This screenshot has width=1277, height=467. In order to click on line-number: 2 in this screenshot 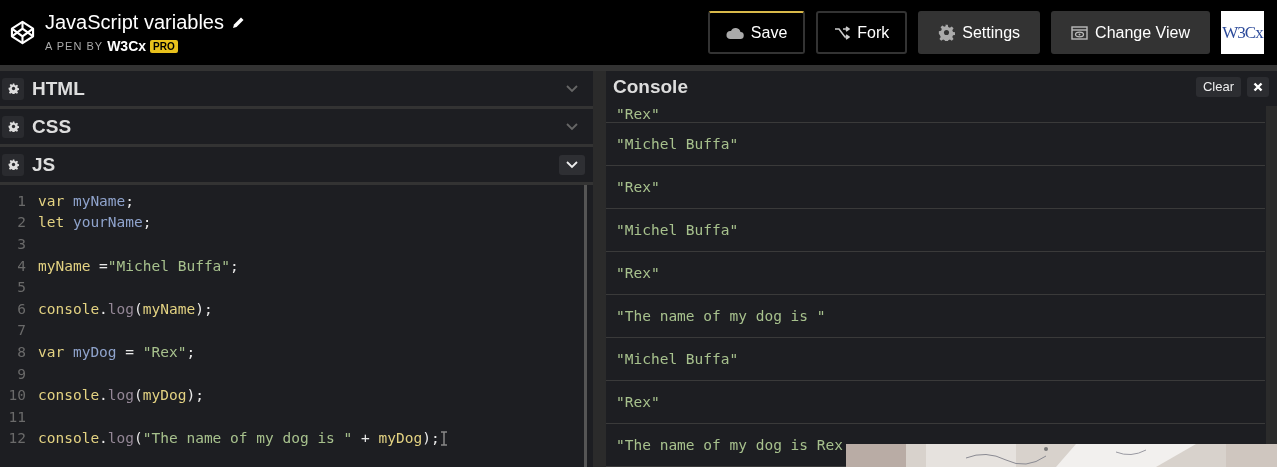, I will do `click(21, 222)`.